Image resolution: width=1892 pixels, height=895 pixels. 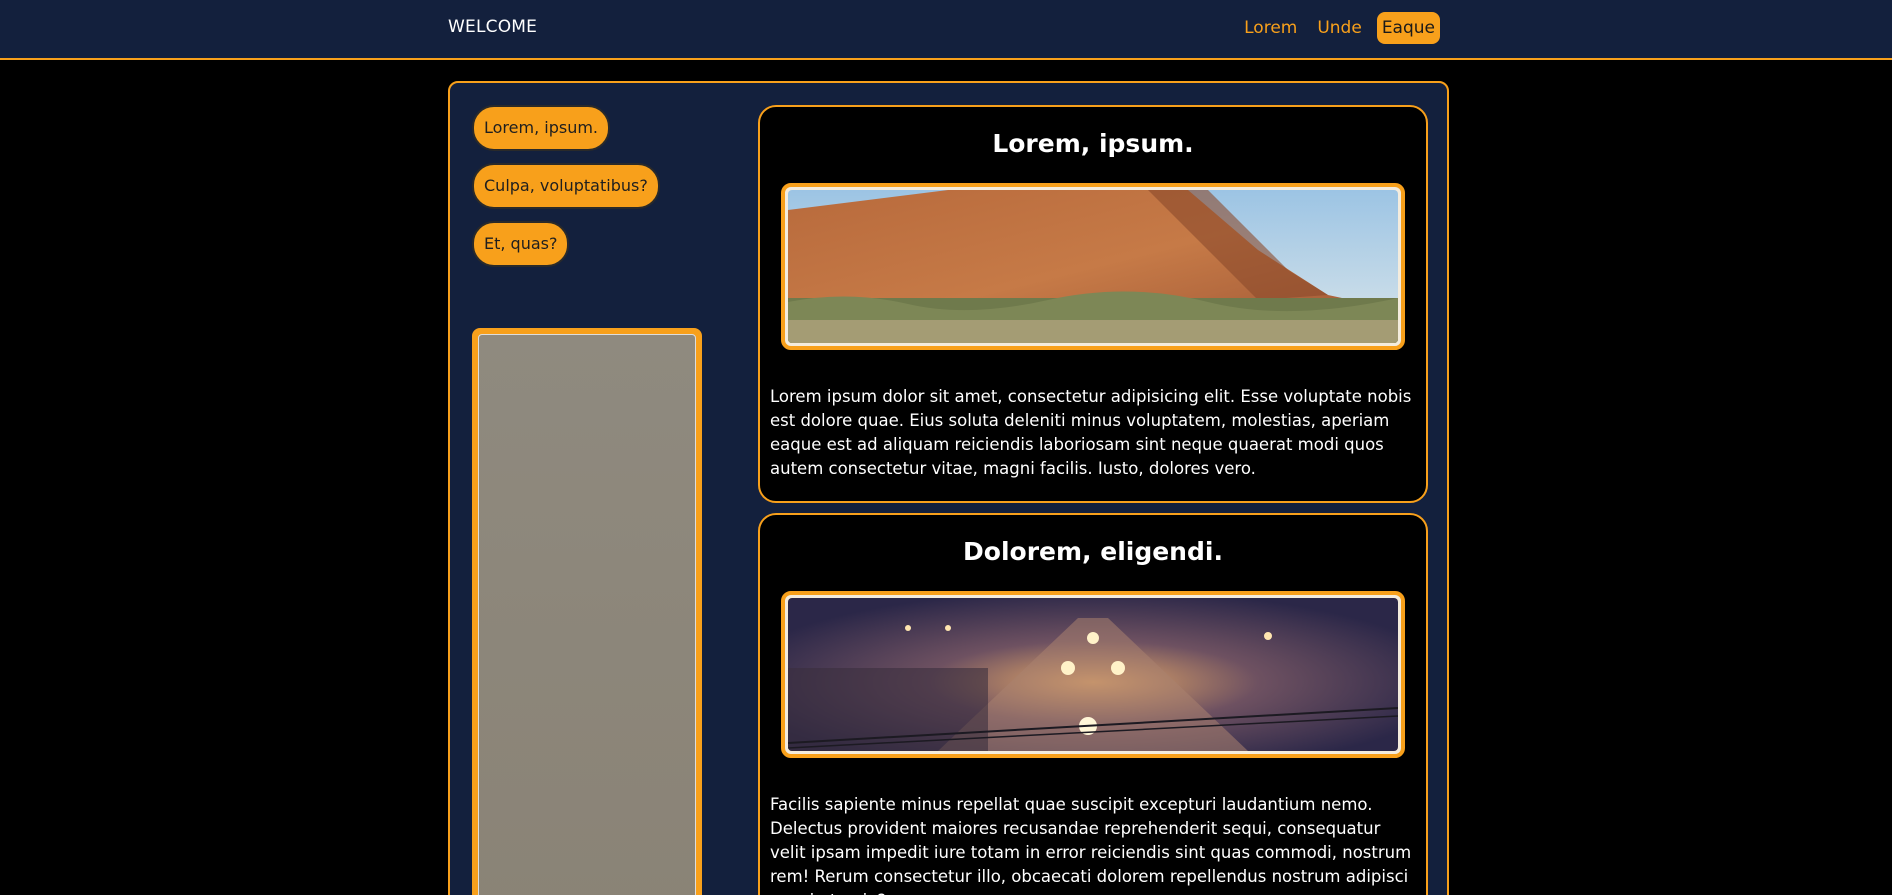 I want to click on card-title: Lorem, ipsum., so click(x=1093, y=143).